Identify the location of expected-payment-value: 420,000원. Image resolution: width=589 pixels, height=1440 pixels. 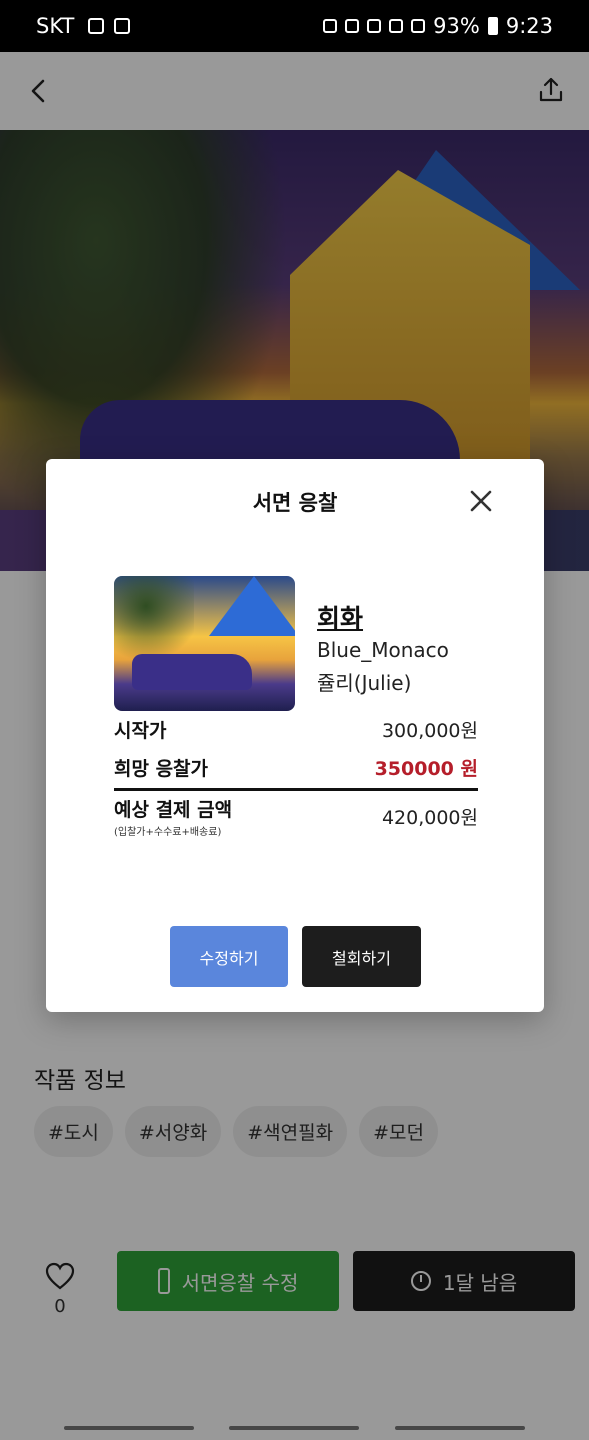
(429, 818).